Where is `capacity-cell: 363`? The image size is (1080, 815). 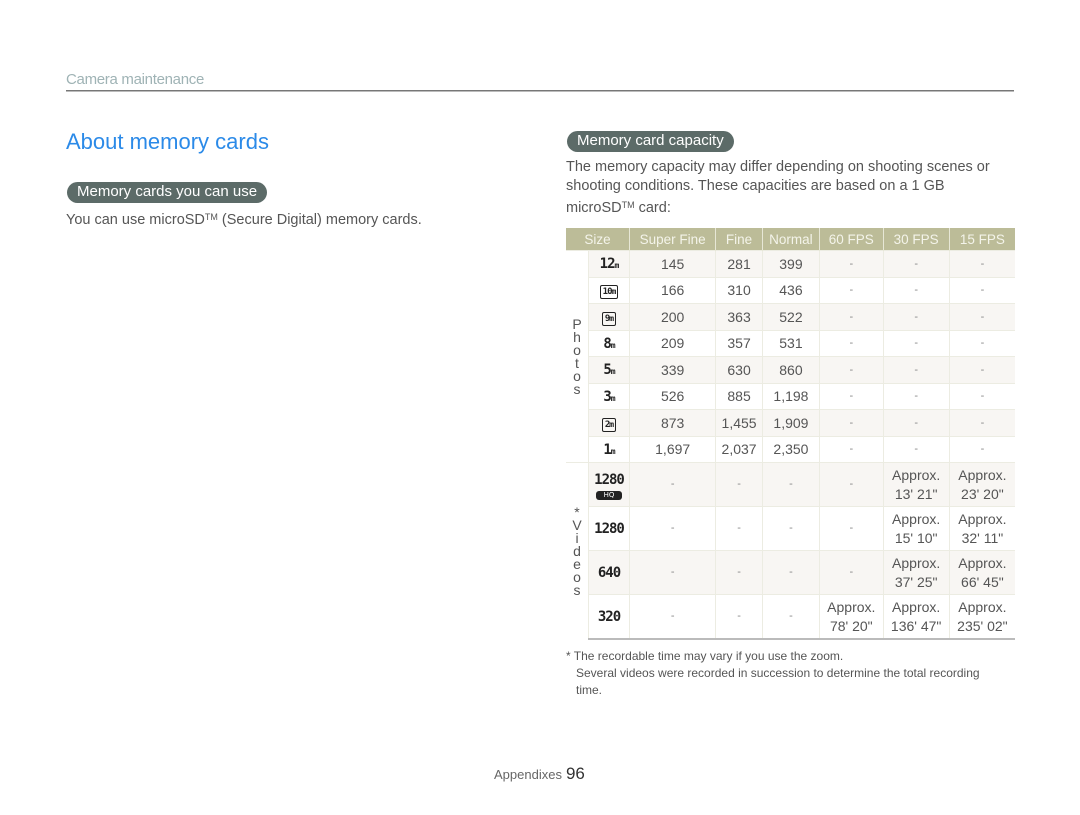
capacity-cell: 363 is located at coordinates (739, 316).